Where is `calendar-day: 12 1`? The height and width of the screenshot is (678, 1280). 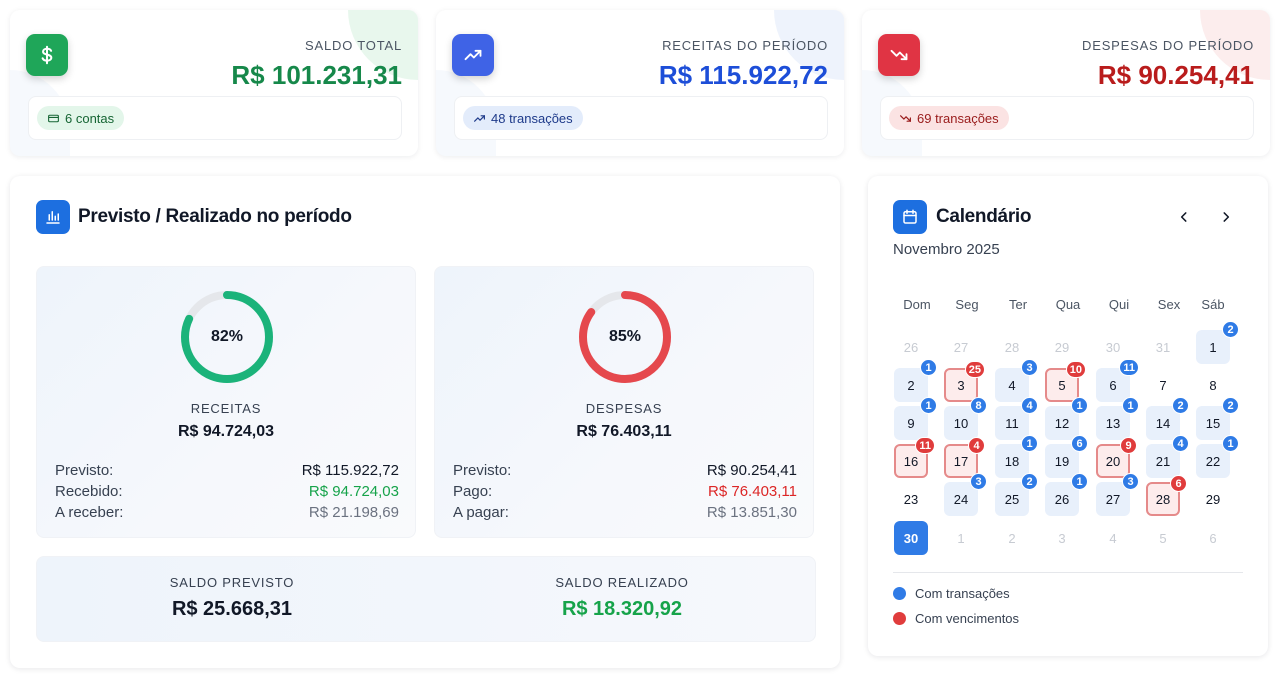
calendar-day: 12 1 is located at coordinates (1066, 418).